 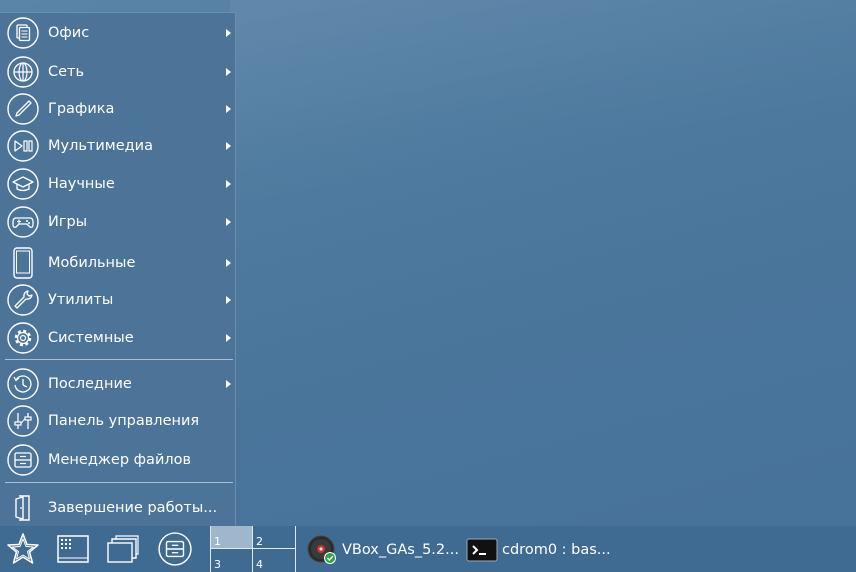 I want to click on star-start-icon, so click(x=23, y=548).